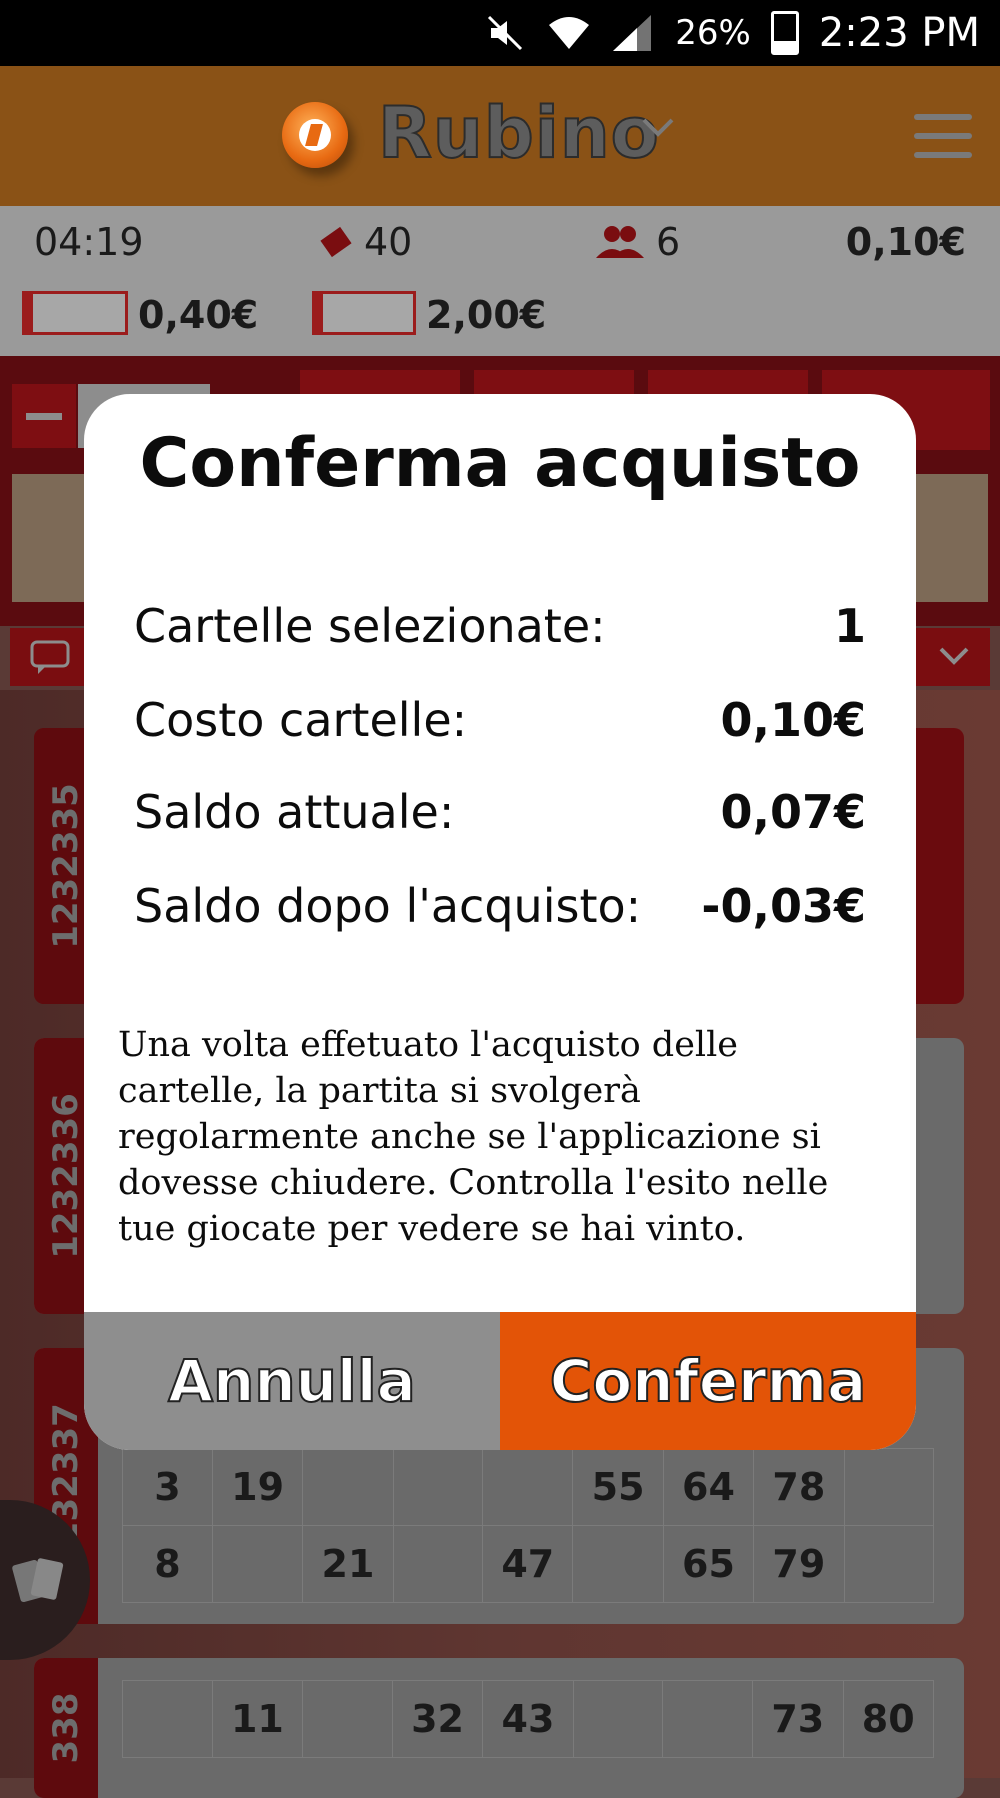  What do you see at coordinates (620, 242) in the screenshot?
I see `players-icon` at bounding box center [620, 242].